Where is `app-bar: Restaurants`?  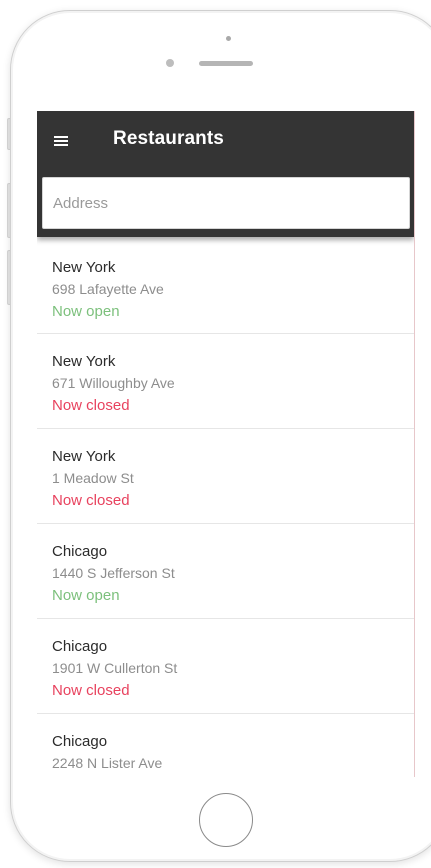 app-bar: Restaurants is located at coordinates (225, 174).